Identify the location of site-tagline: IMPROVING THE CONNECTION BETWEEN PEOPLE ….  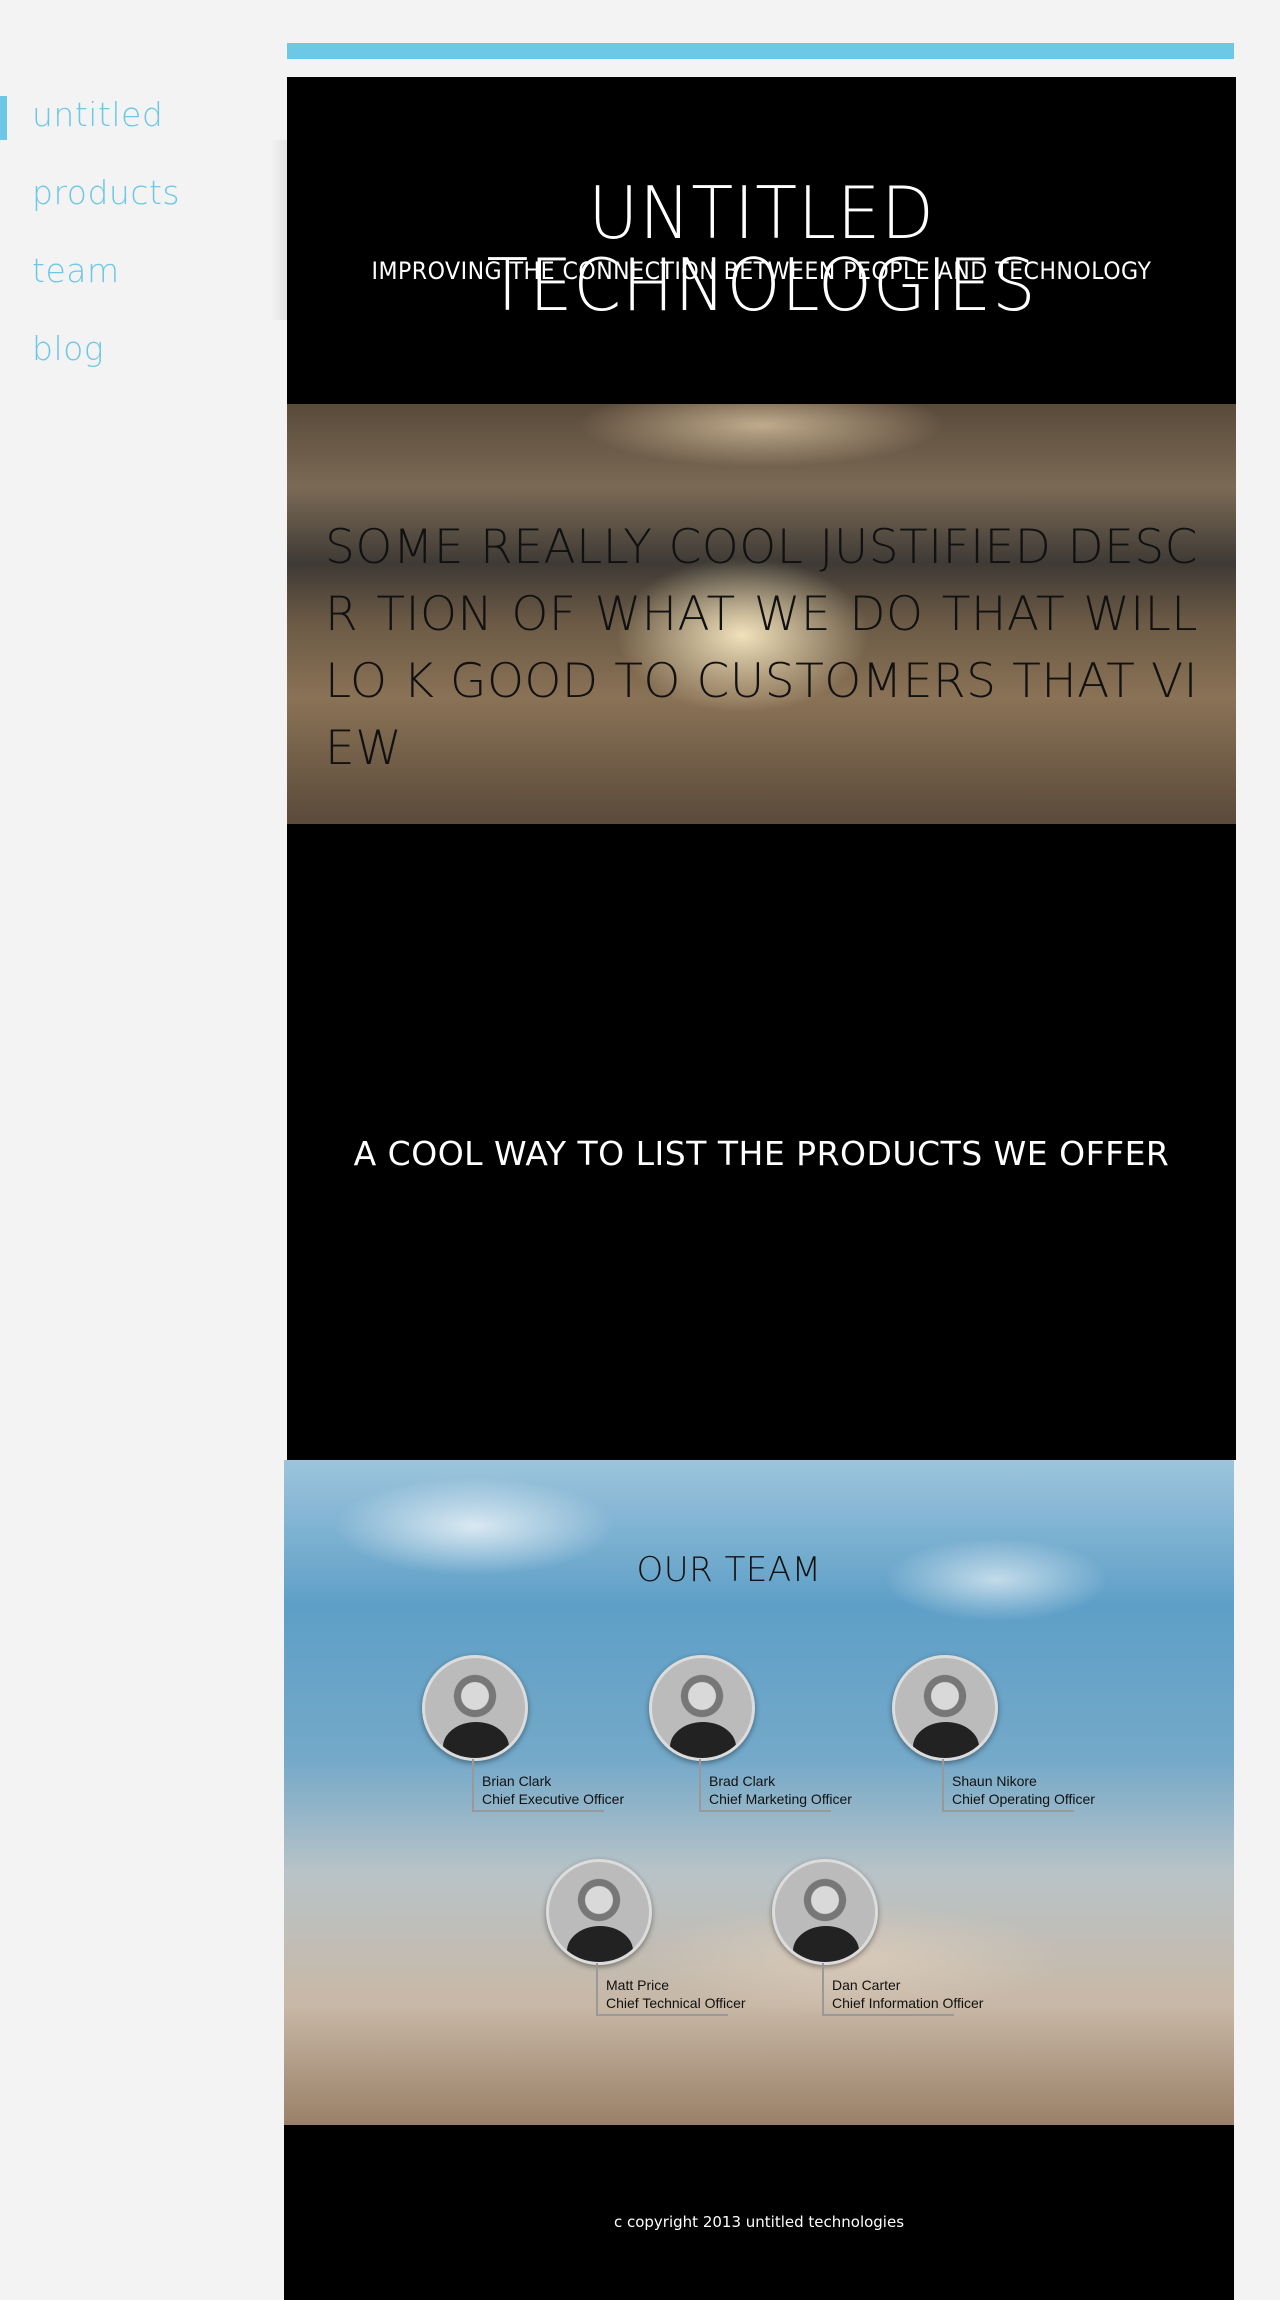
(761, 271).